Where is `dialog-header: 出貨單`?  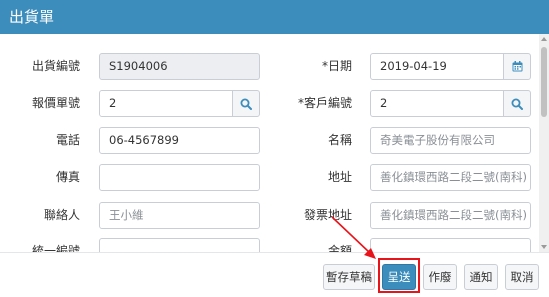
dialog-header: 出貨單 is located at coordinates (274, 17).